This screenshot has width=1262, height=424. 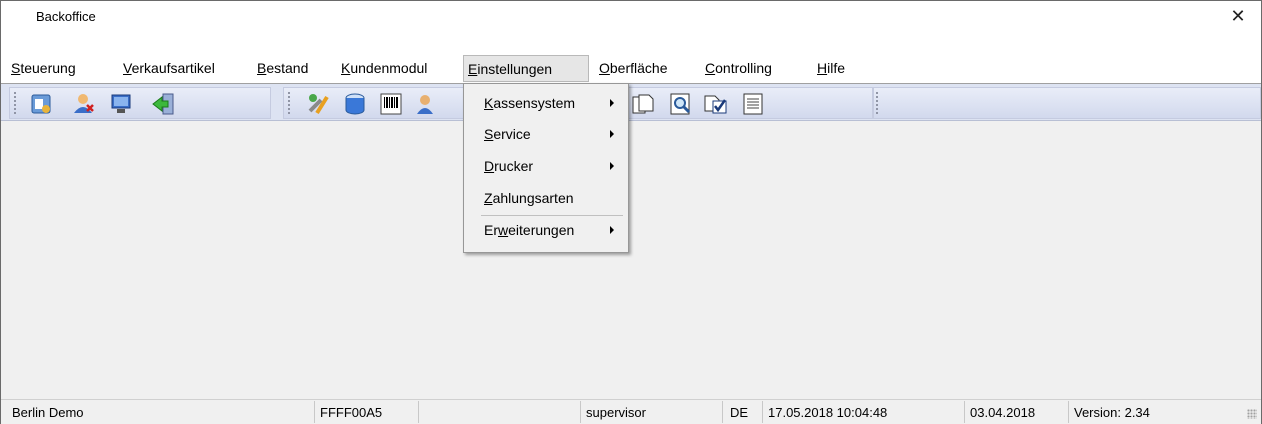 What do you see at coordinates (1238, 16) in the screenshot?
I see `close-icon: ✕` at bounding box center [1238, 16].